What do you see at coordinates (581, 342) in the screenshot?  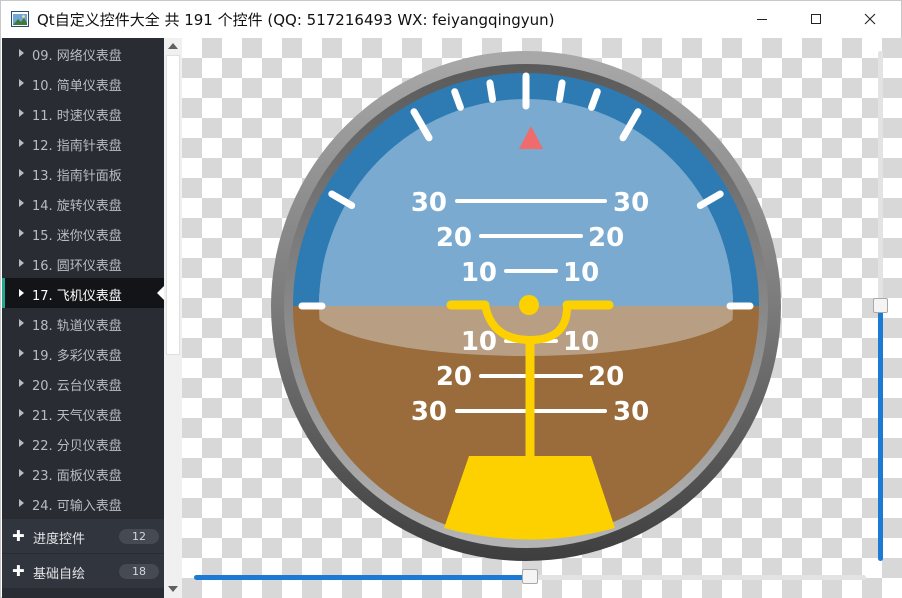 I see `pitch-label-down-10-right: 10` at bounding box center [581, 342].